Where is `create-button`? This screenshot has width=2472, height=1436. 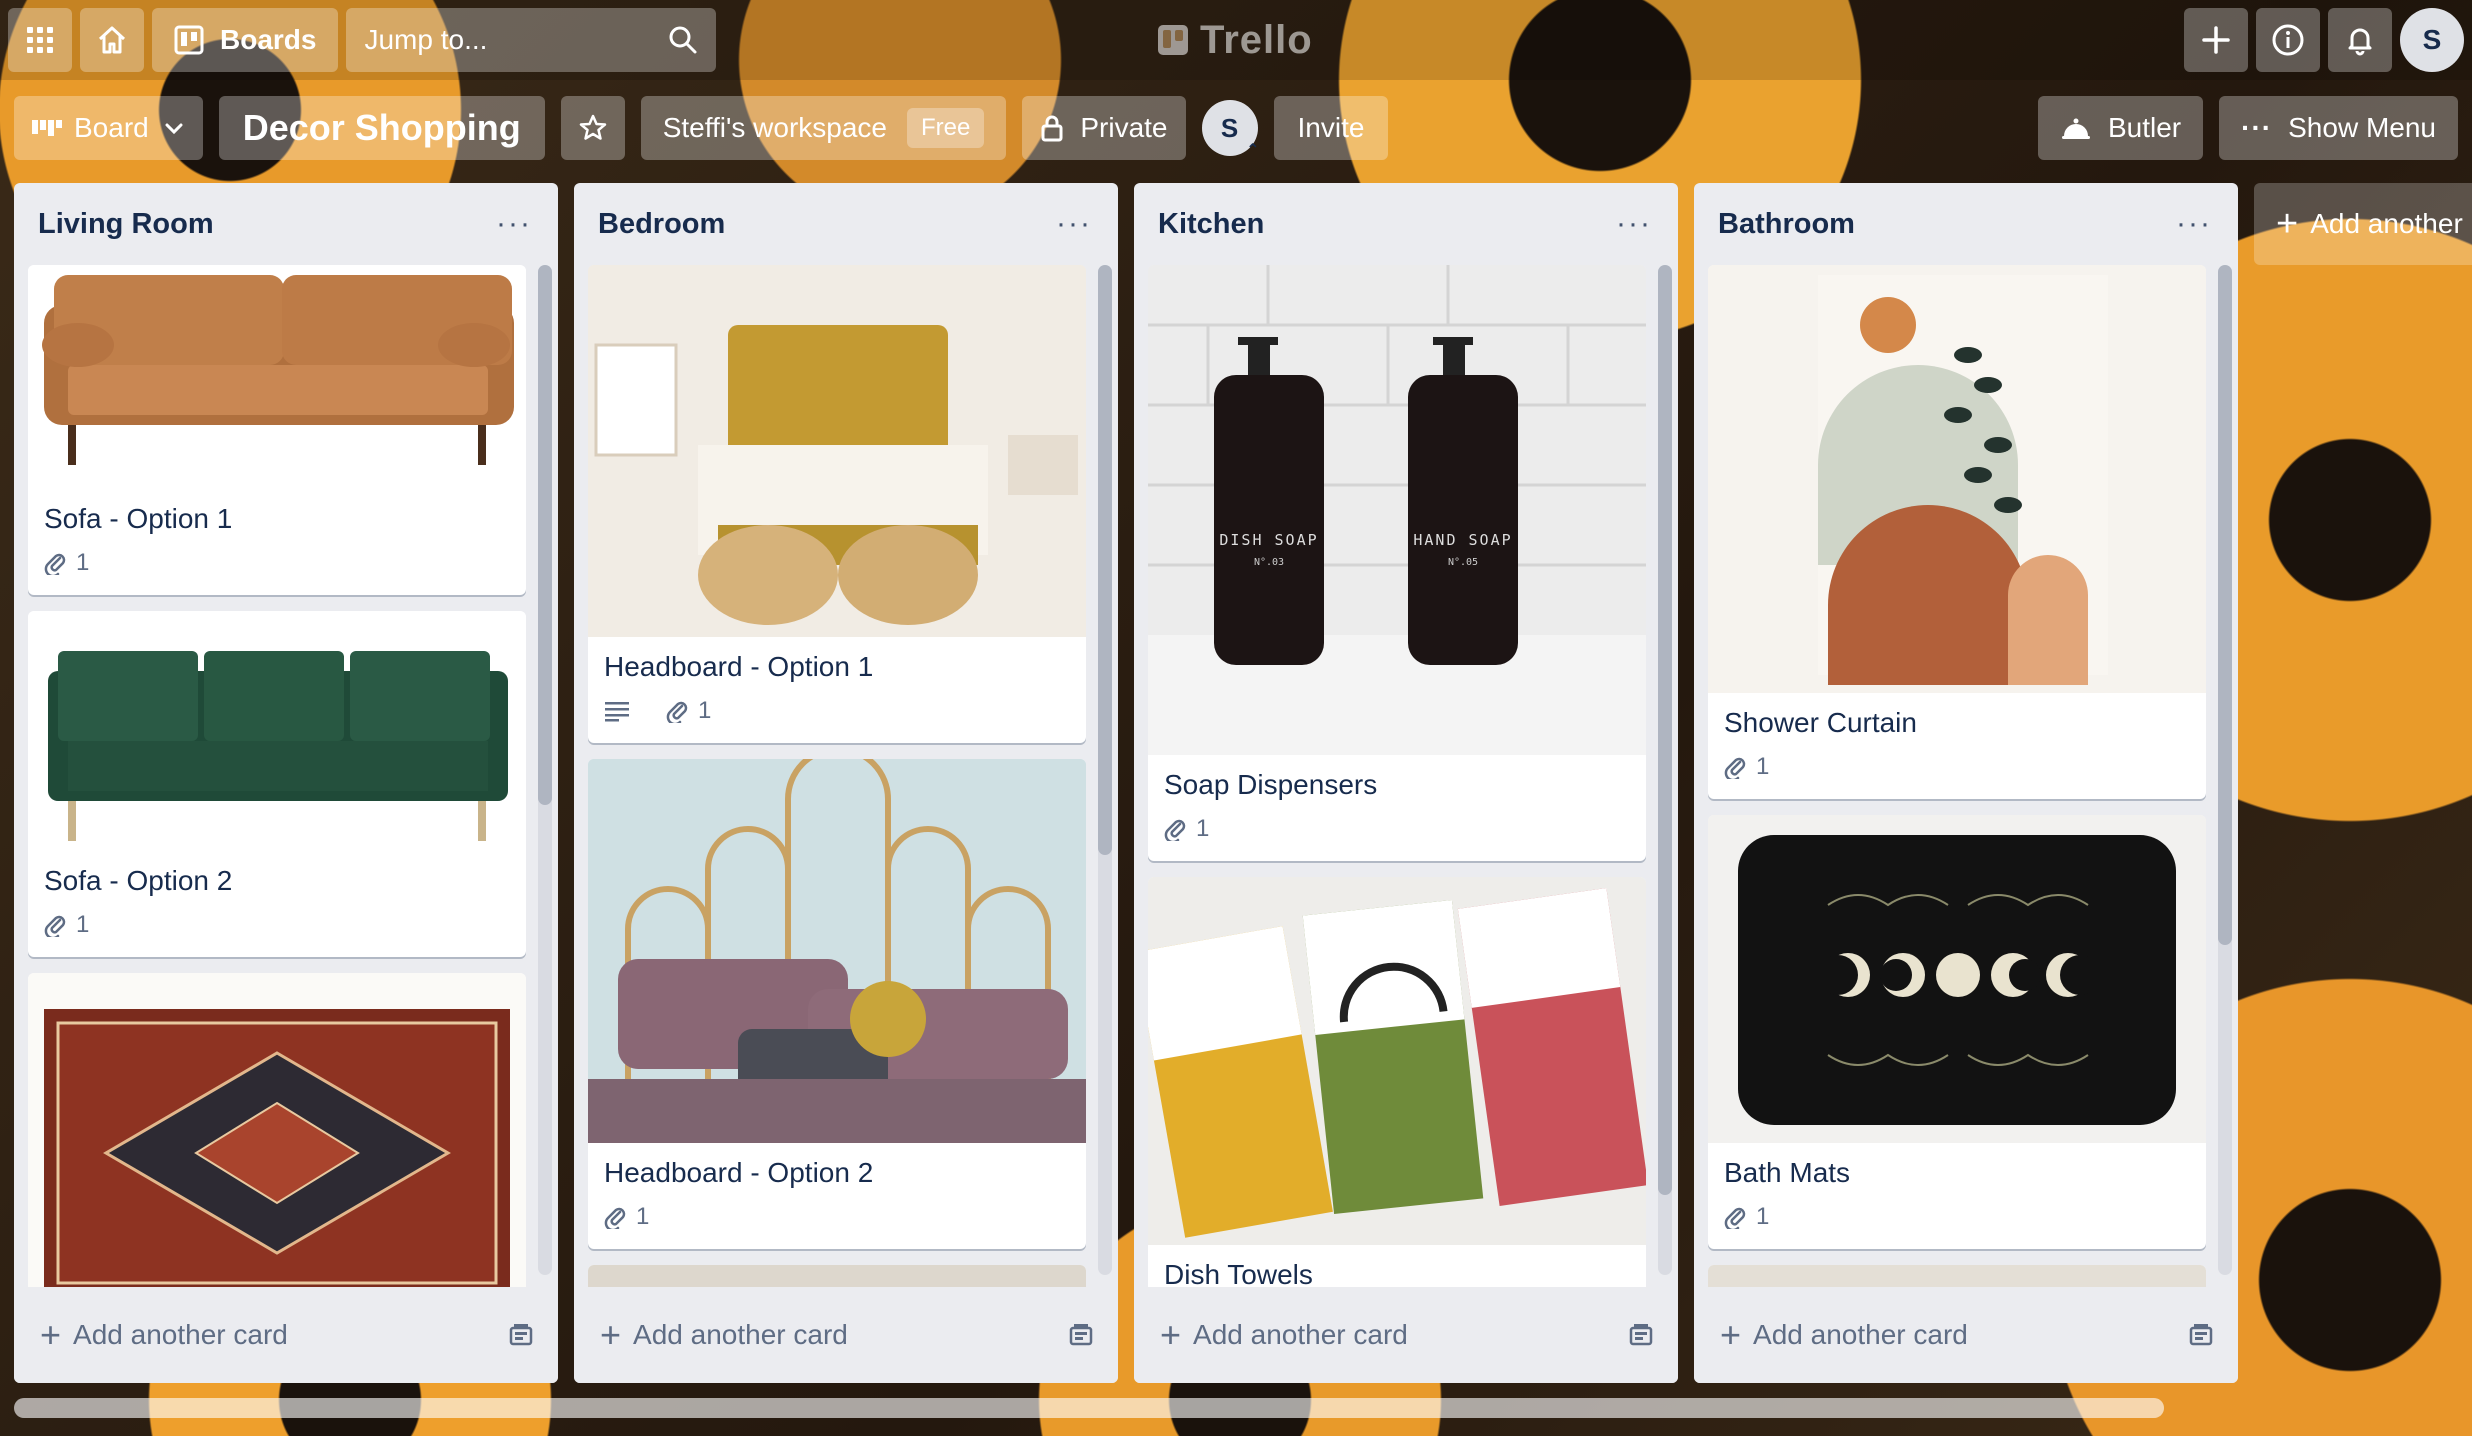 create-button is located at coordinates (2216, 40).